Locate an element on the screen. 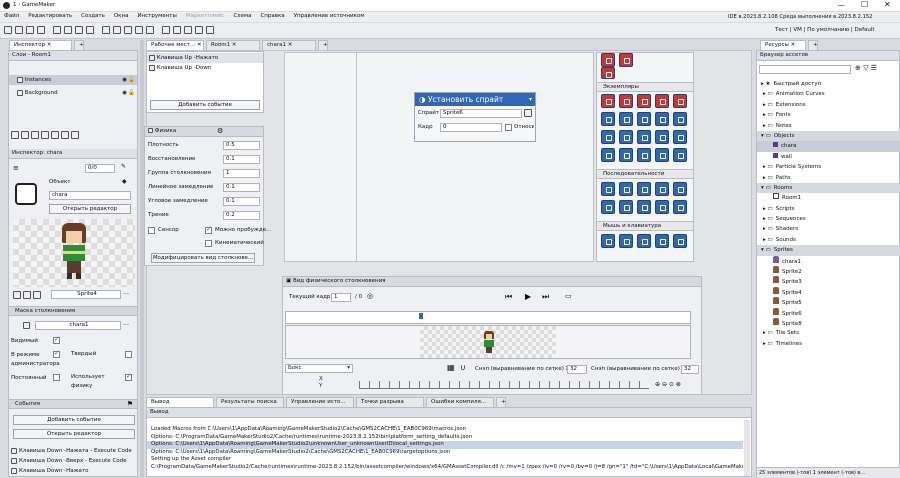 The image size is (900, 478). play-icon is located at coordinates (68, 30).